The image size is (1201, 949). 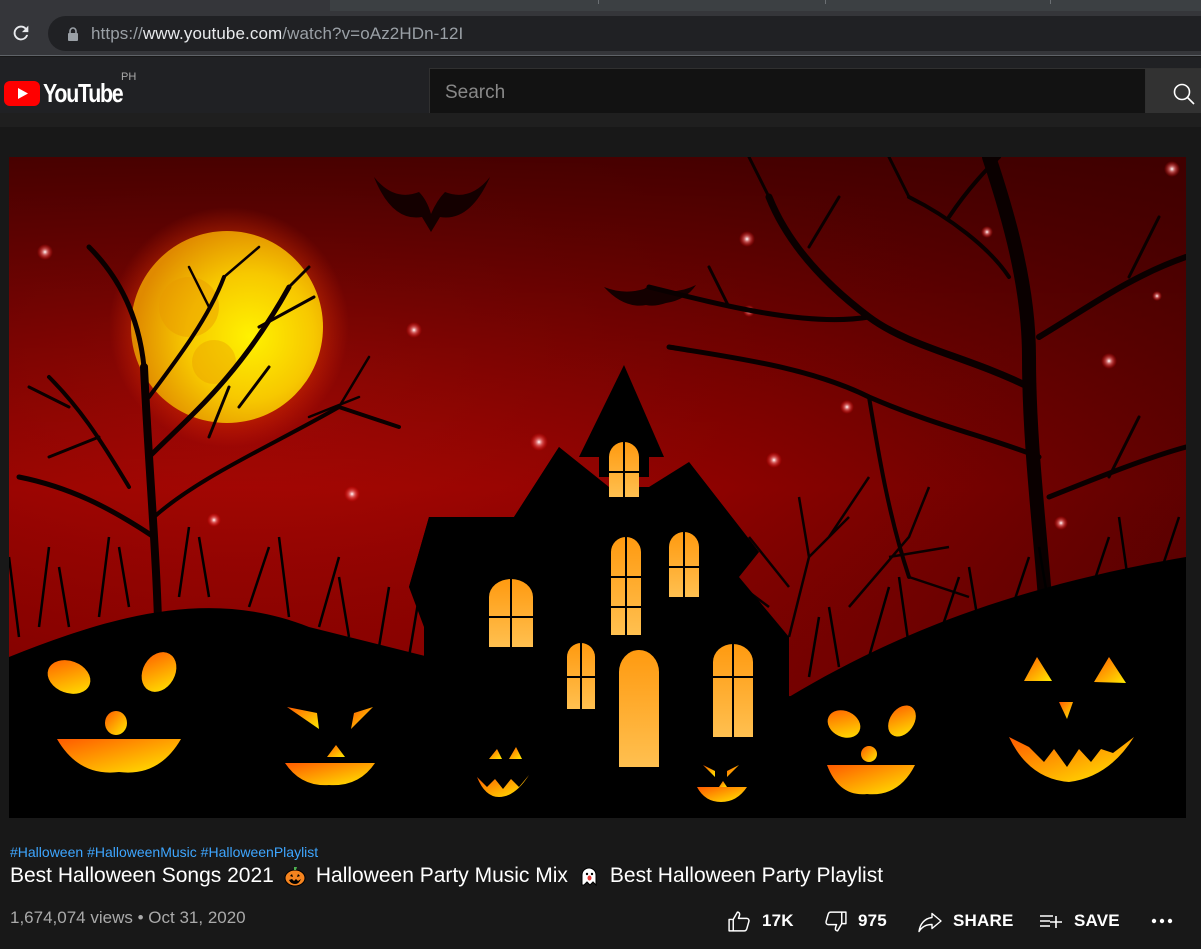 I want to click on dislike-button: 975, so click(x=855, y=921).